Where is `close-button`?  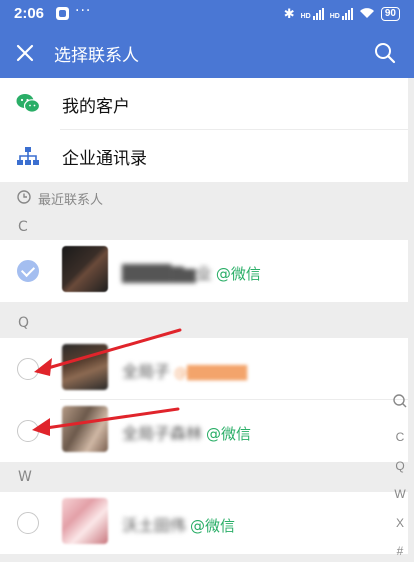 close-button is located at coordinates (25, 53).